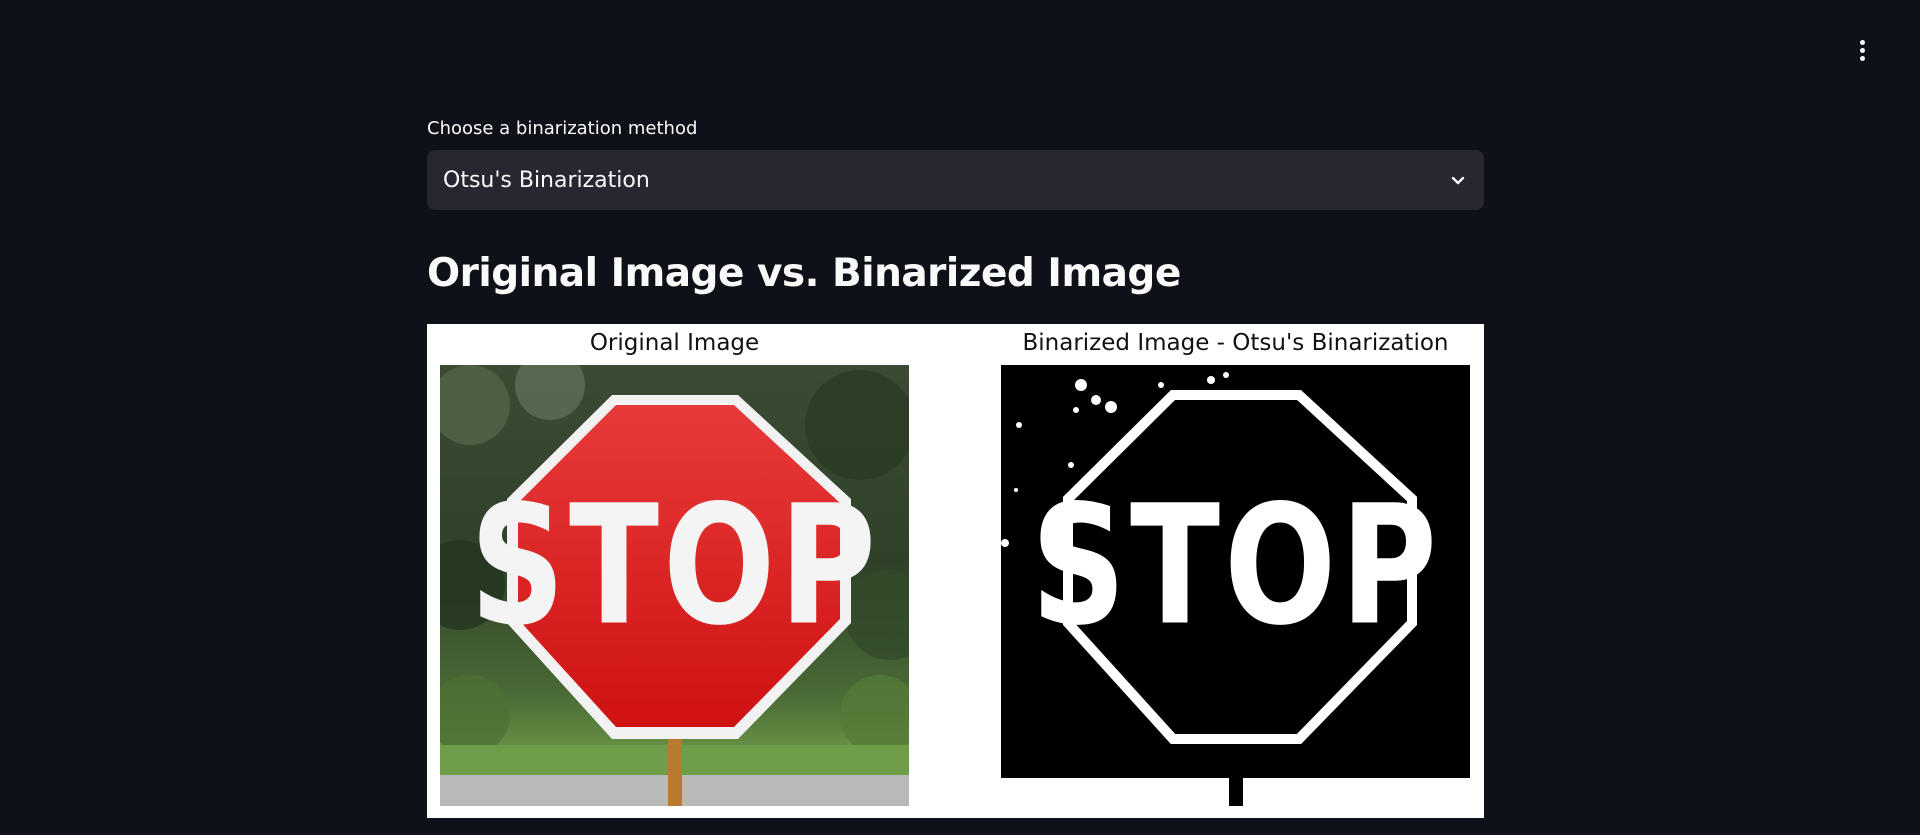 Image resolution: width=1920 pixels, height=835 pixels. I want to click on binarized-image-title: Binarized Image - Otsu's Binarization, so click(1235, 343).